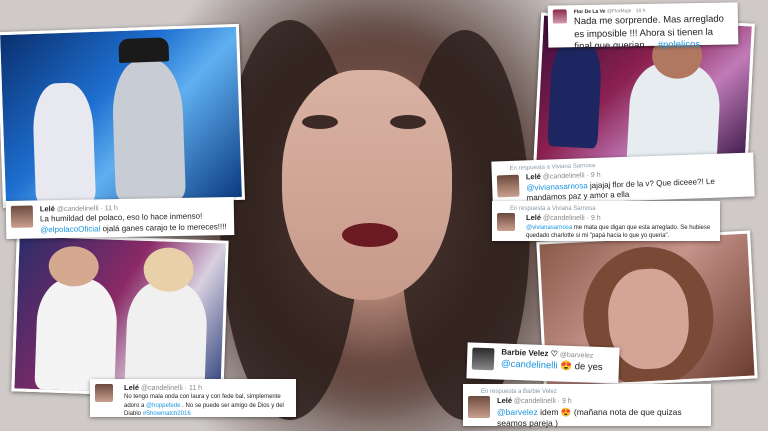 The width and height of the screenshot is (768, 431). I want to click on tweet-author: Barbie Velez ♡, so click(530, 353).